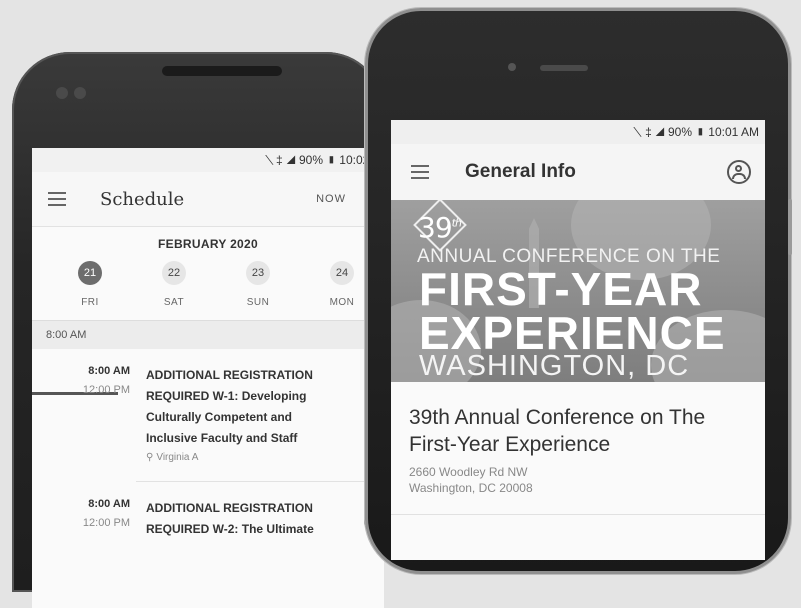  What do you see at coordinates (456, 223) in the screenshot?
I see `banner-ordinal: th` at bounding box center [456, 223].